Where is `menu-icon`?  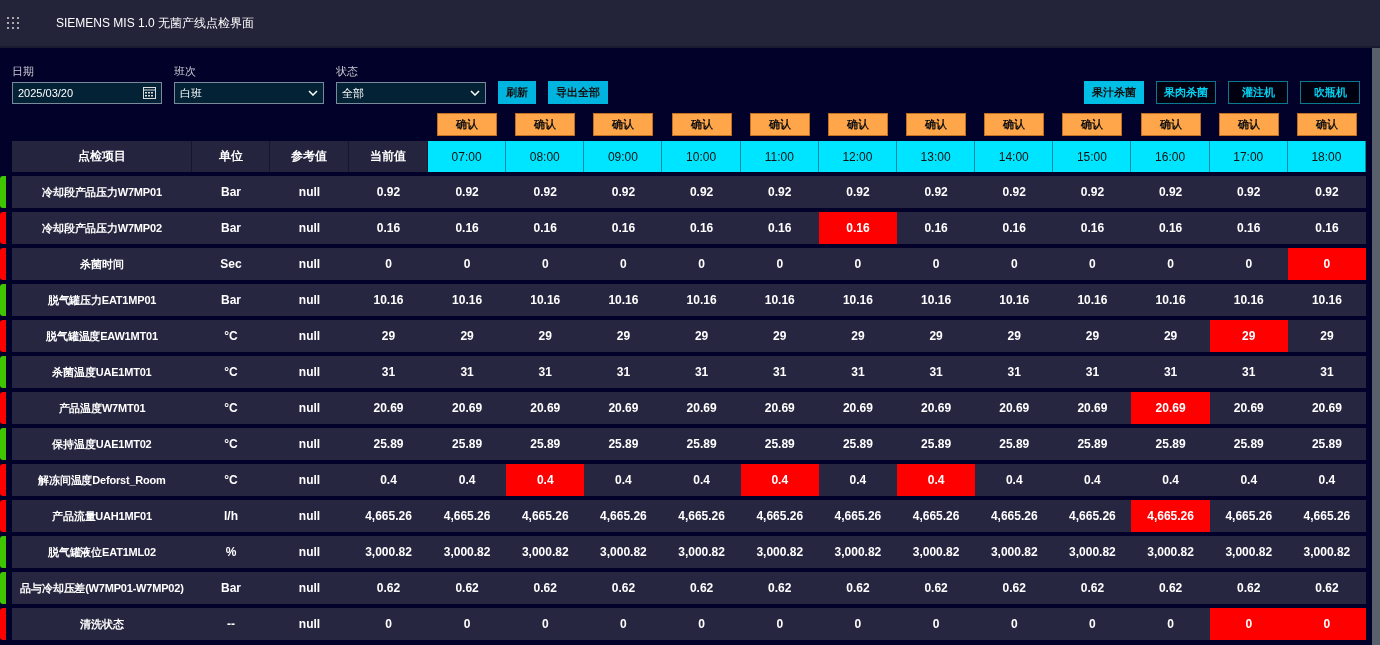
menu-icon is located at coordinates (13, 23).